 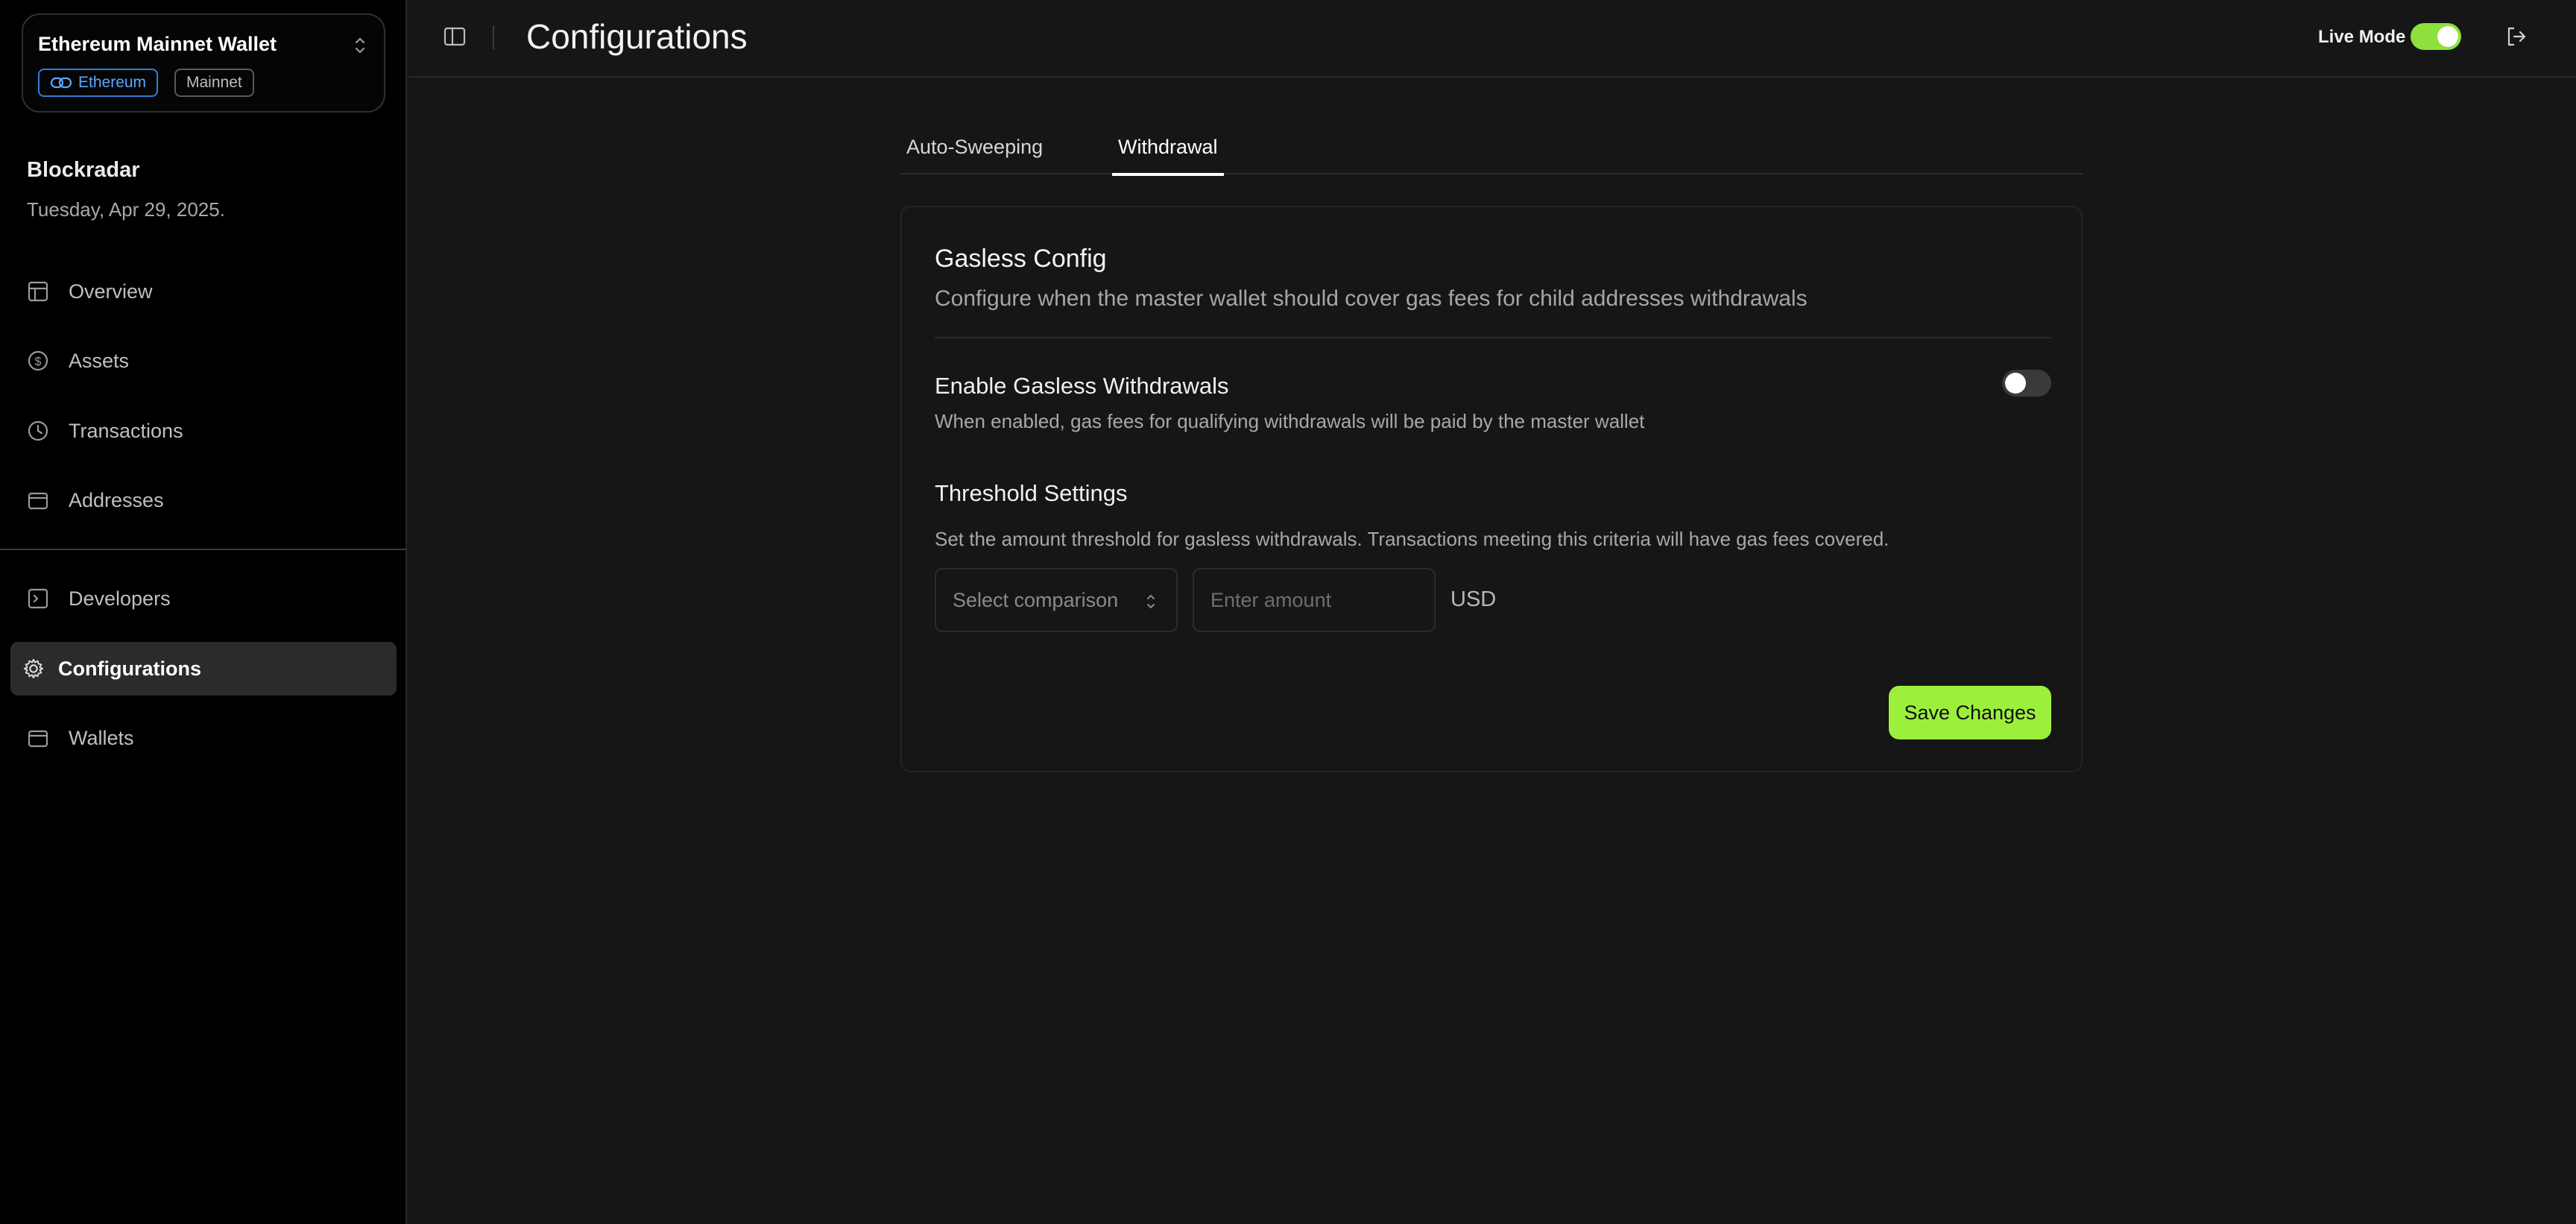 I want to click on sidebar-item-overview: Overview, so click(x=203, y=291).